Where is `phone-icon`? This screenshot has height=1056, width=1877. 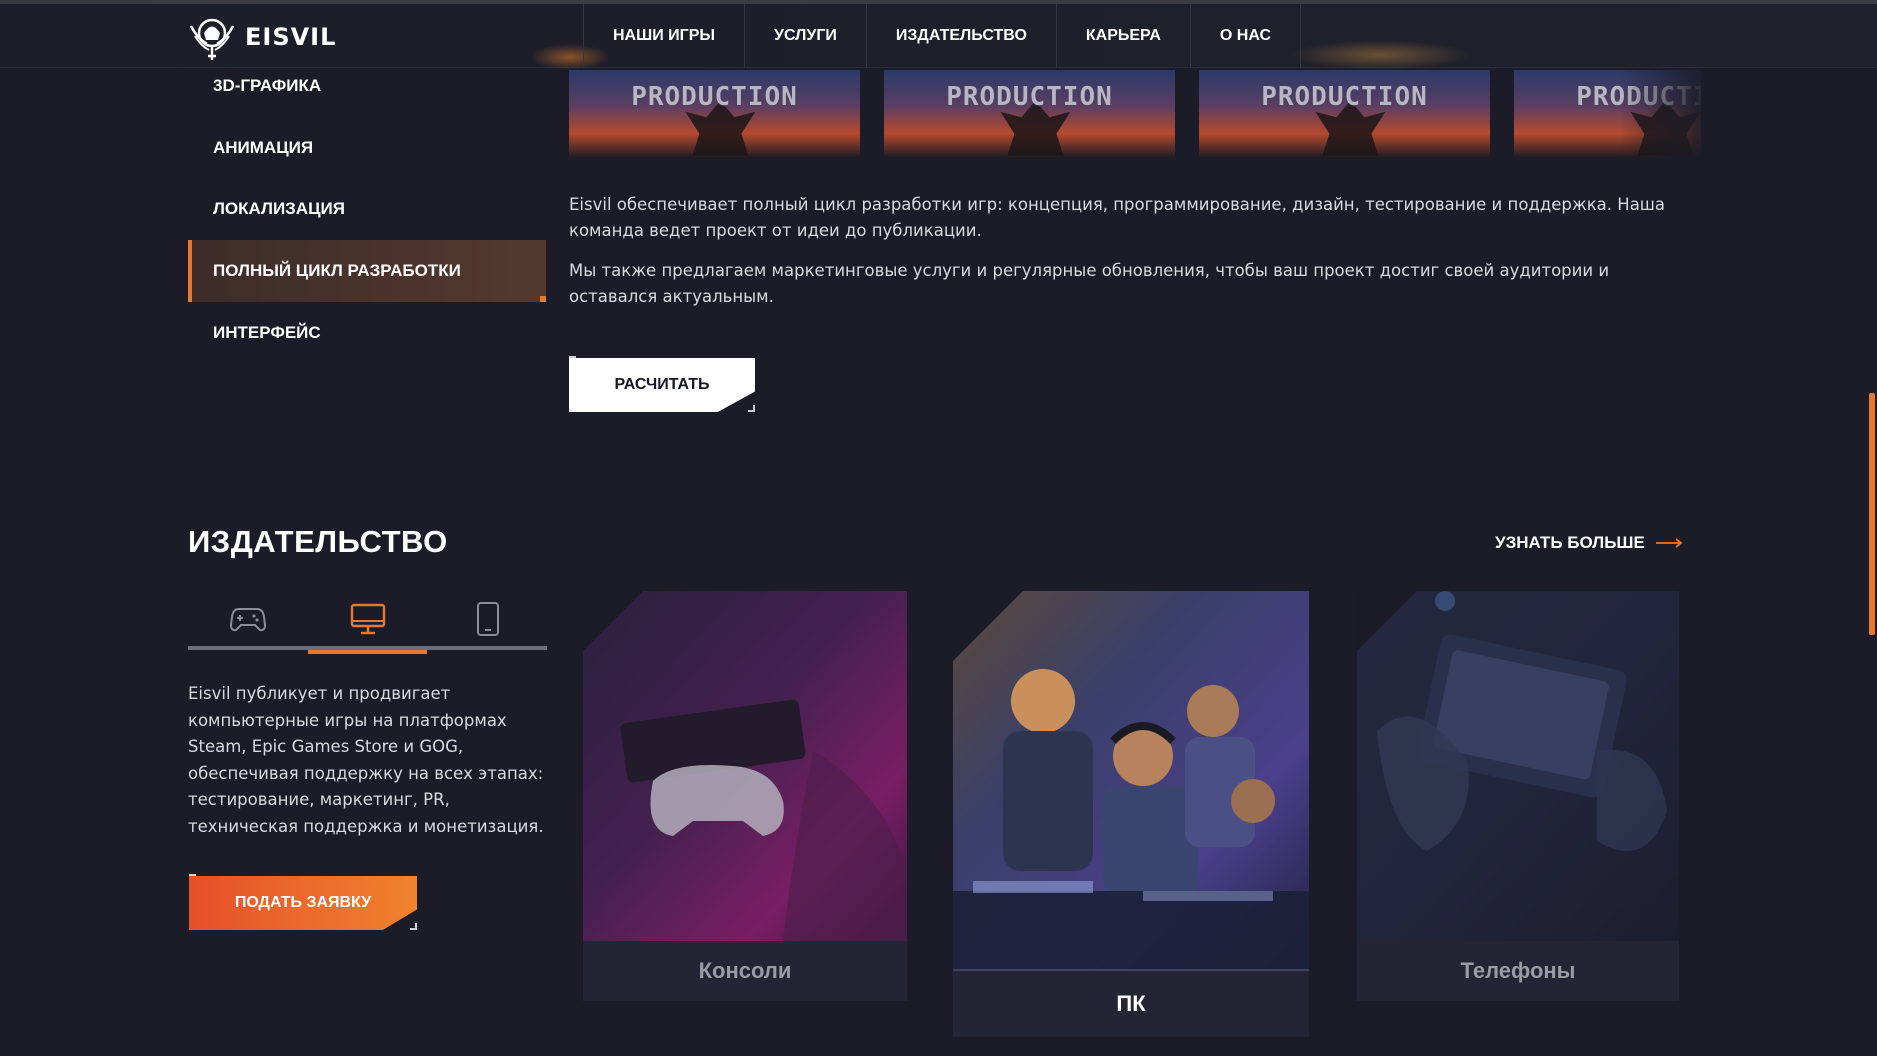 phone-icon is located at coordinates (487, 619).